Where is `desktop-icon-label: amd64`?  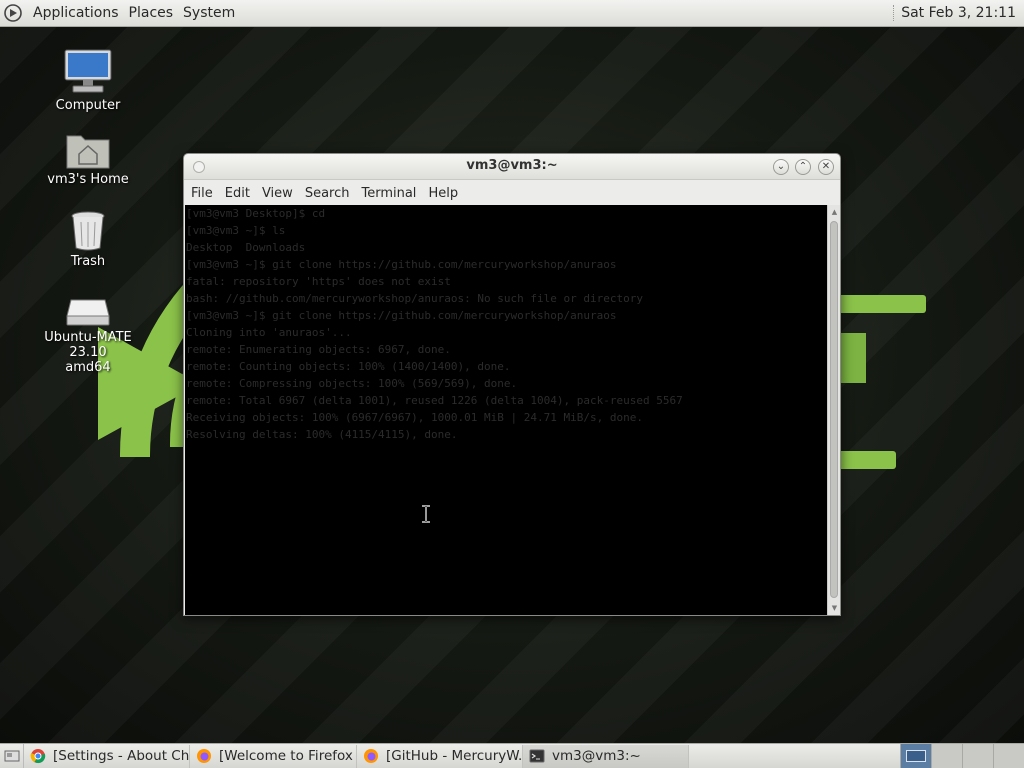 desktop-icon-label: amd64 is located at coordinates (88, 367).